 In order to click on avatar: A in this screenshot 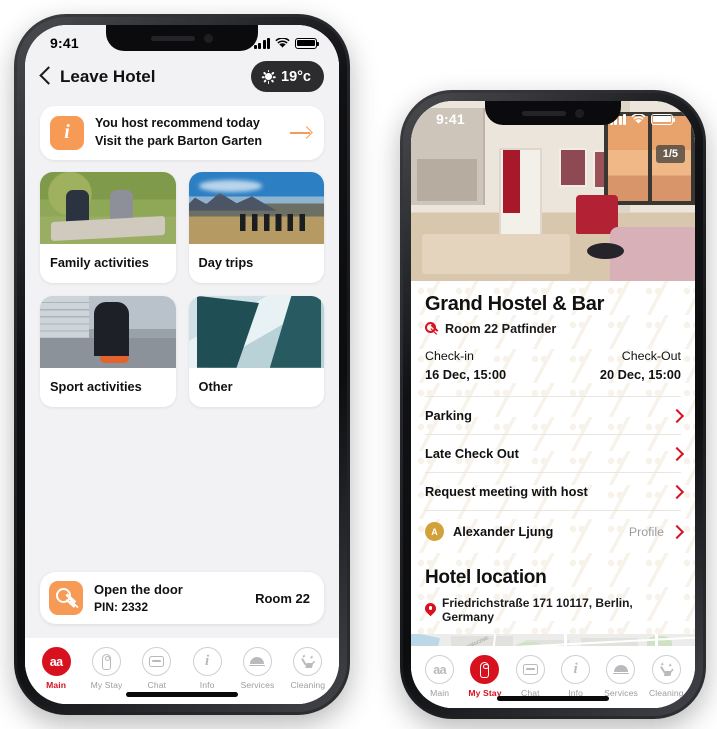, I will do `click(434, 531)`.